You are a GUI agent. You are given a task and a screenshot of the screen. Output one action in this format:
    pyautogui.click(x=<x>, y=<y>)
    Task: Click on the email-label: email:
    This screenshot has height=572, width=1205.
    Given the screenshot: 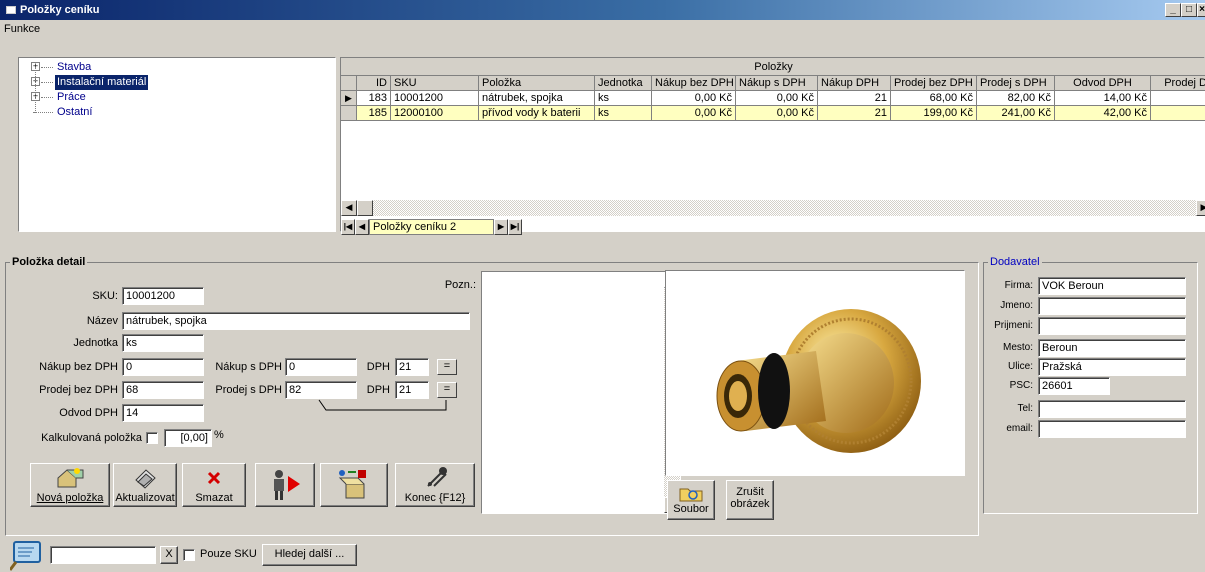 What is the action you would take?
    pyautogui.click(x=1019, y=428)
    